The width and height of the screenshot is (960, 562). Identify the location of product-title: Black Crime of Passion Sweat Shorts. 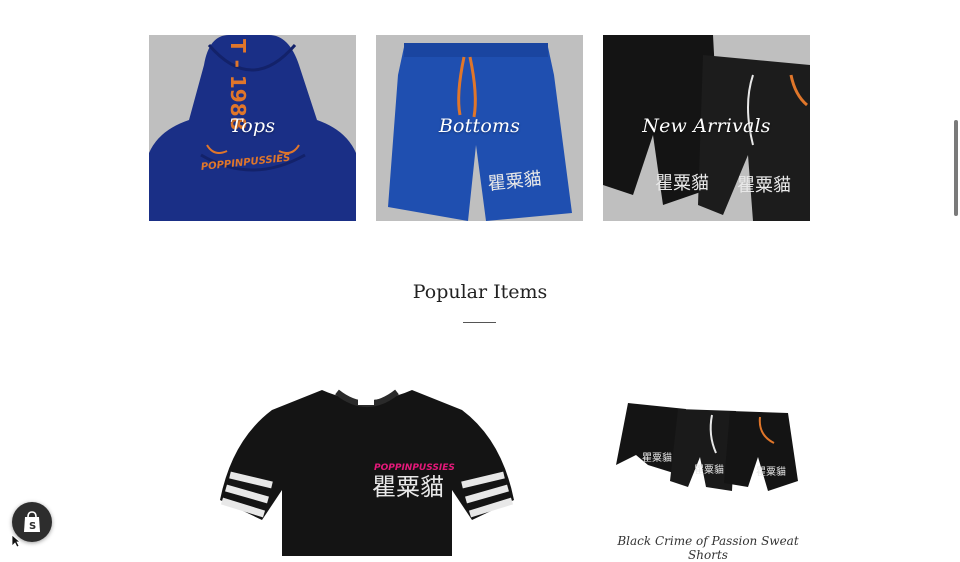
(708, 548).